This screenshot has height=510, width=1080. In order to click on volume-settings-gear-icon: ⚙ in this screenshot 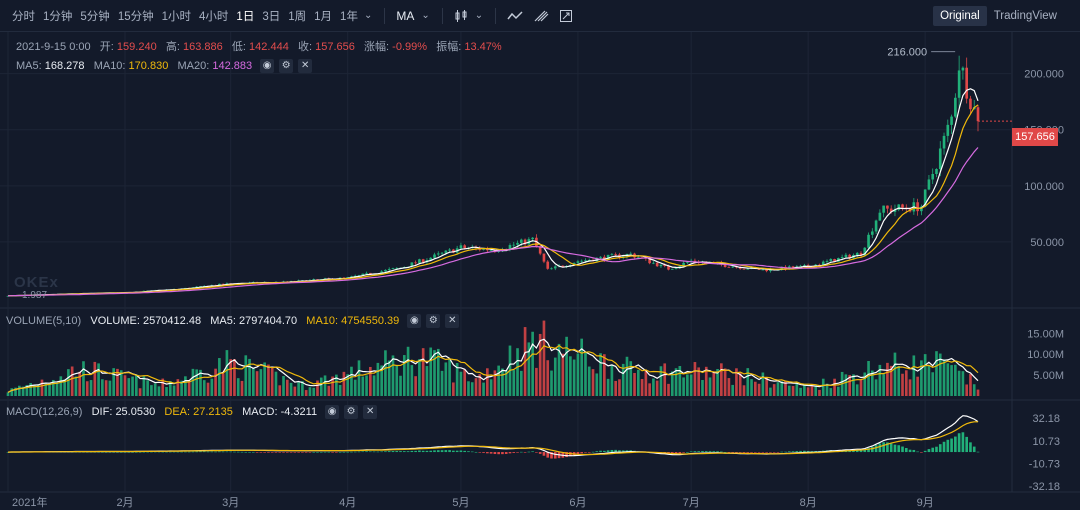, I will do `click(433, 321)`.